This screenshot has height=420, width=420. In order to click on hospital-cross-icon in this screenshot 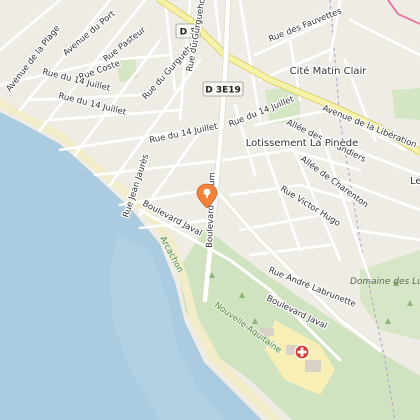, I will do `click(302, 352)`.